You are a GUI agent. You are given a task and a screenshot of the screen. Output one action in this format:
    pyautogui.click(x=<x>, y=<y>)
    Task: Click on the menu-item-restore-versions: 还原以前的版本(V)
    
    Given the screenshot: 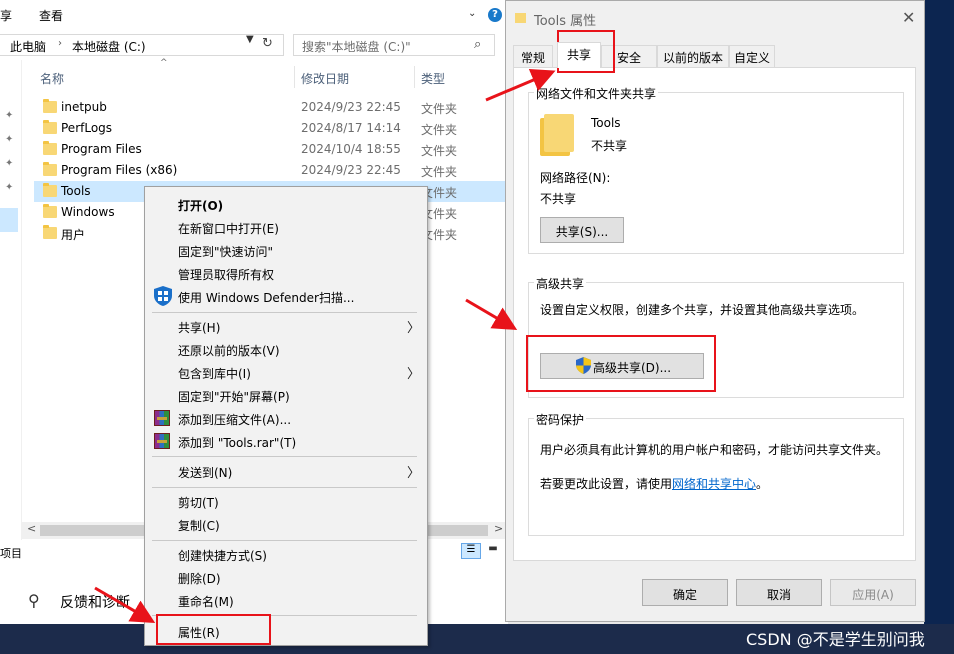 What is the action you would take?
    pyautogui.click(x=229, y=350)
    